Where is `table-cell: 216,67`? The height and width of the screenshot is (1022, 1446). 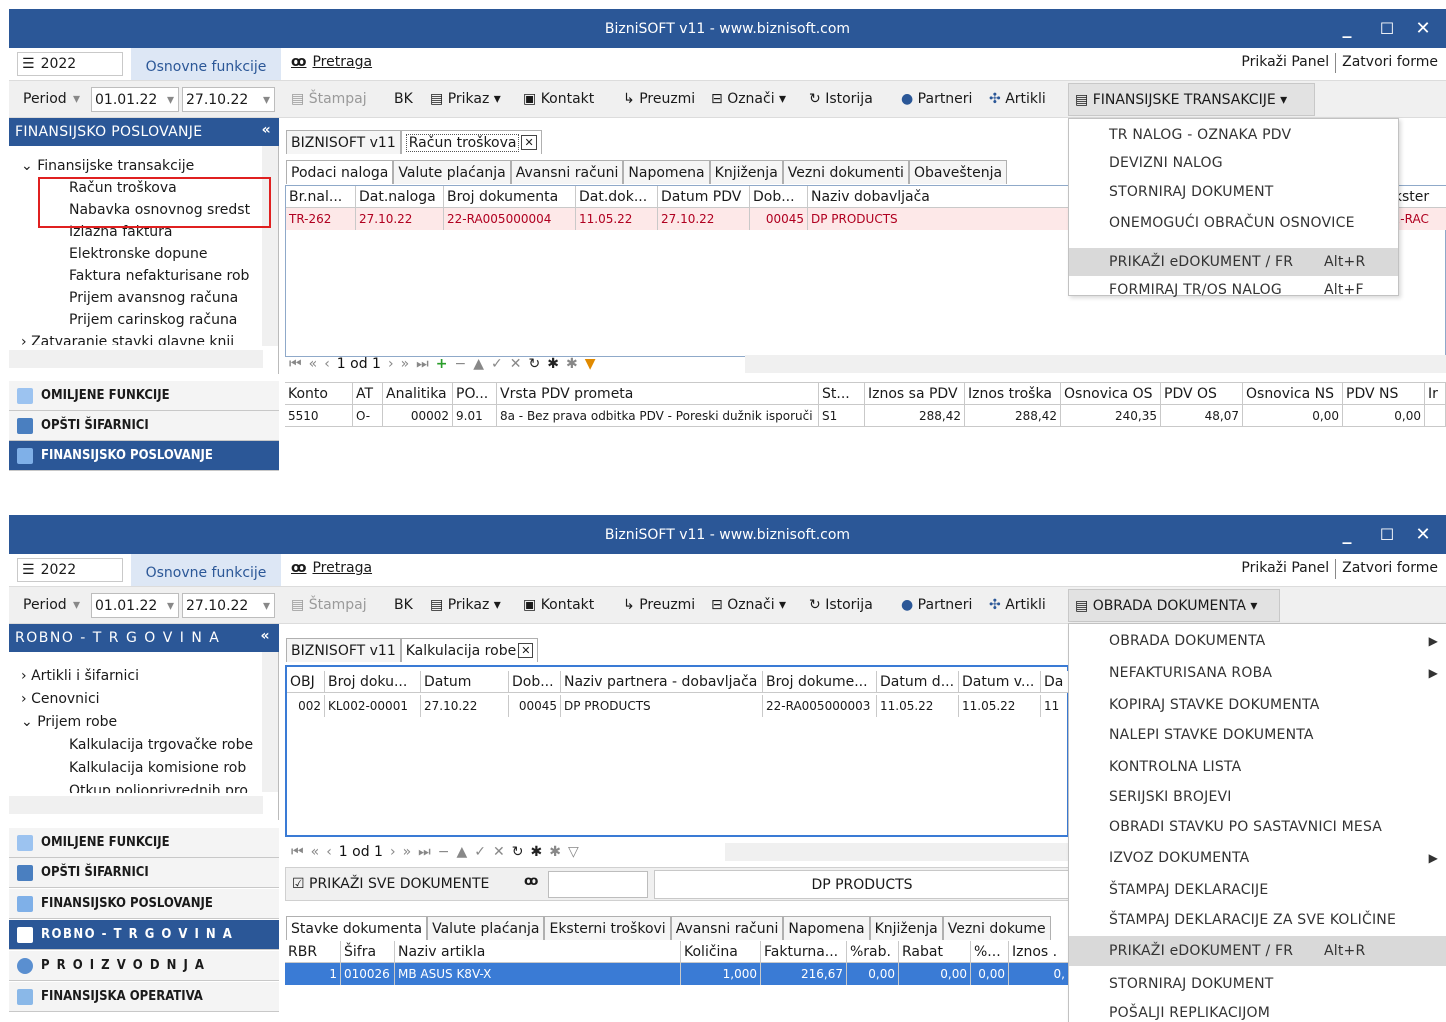
table-cell: 216,67 is located at coordinates (804, 974).